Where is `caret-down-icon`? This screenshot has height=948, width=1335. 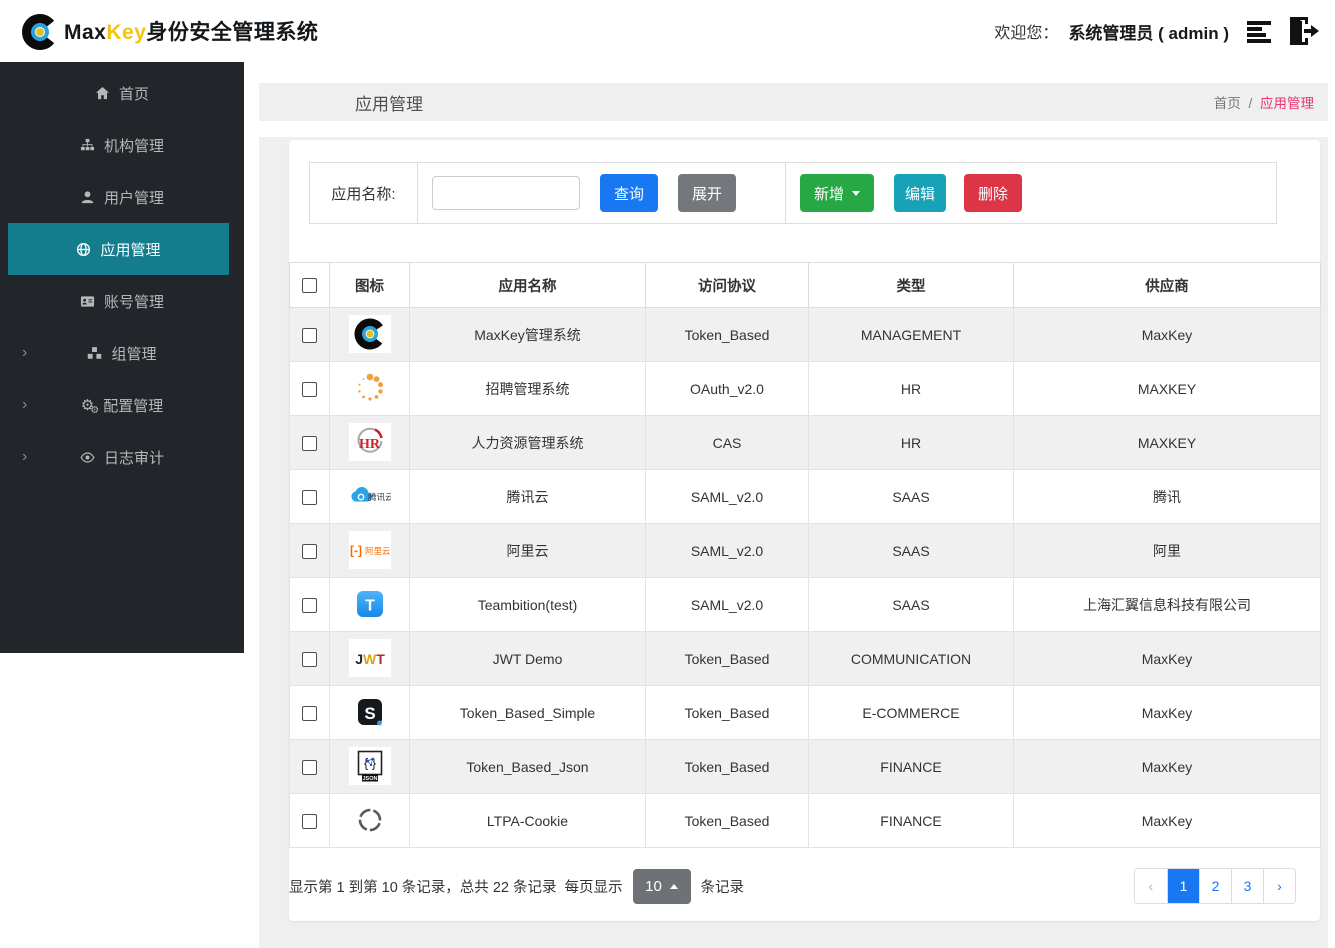
caret-down-icon is located at coordinates (856, 195).